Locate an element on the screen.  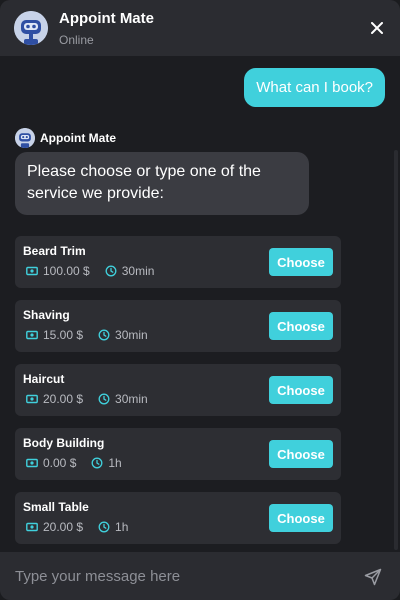
service-card-body-building: Body Building 0.00 $ 1h Choose is located at coordinates (178, 454).